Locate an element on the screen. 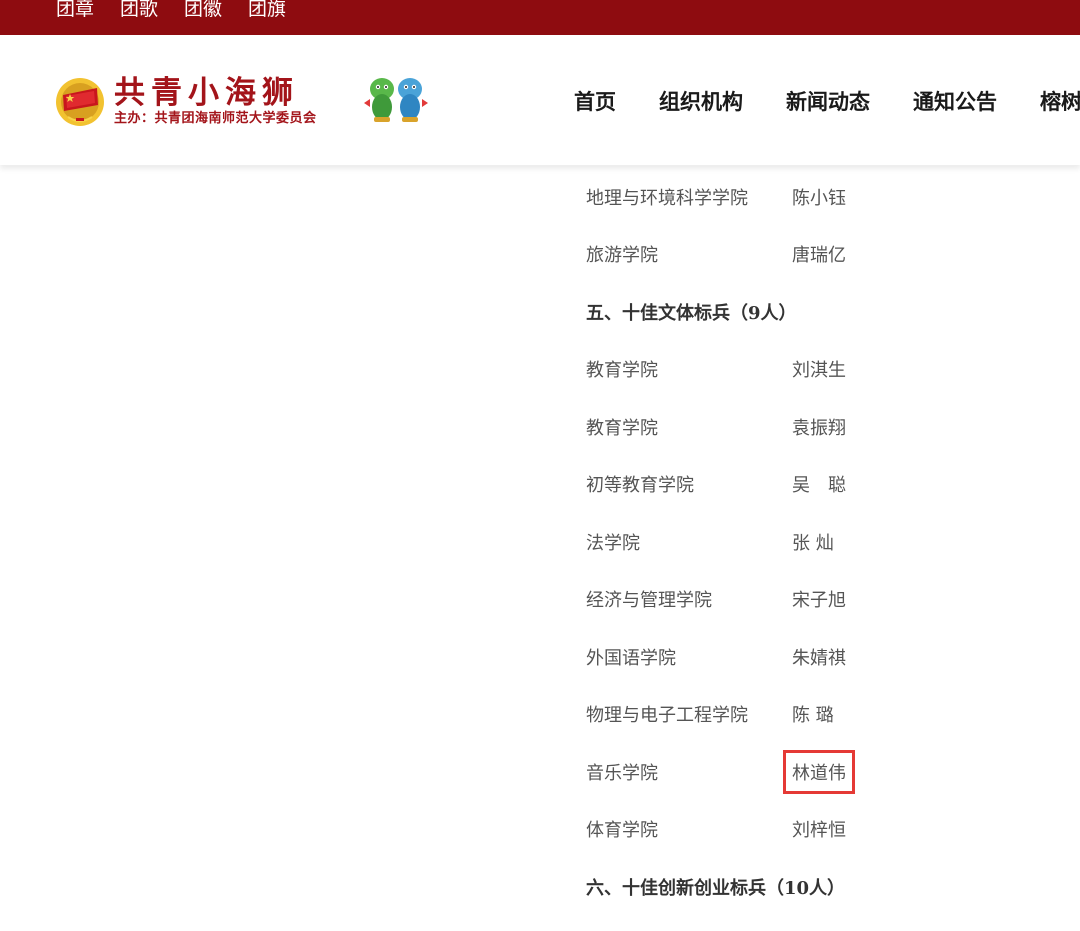 The image size is (1080, 931). nav-banyan: 榕树 is located at coordinates (1060, 102).